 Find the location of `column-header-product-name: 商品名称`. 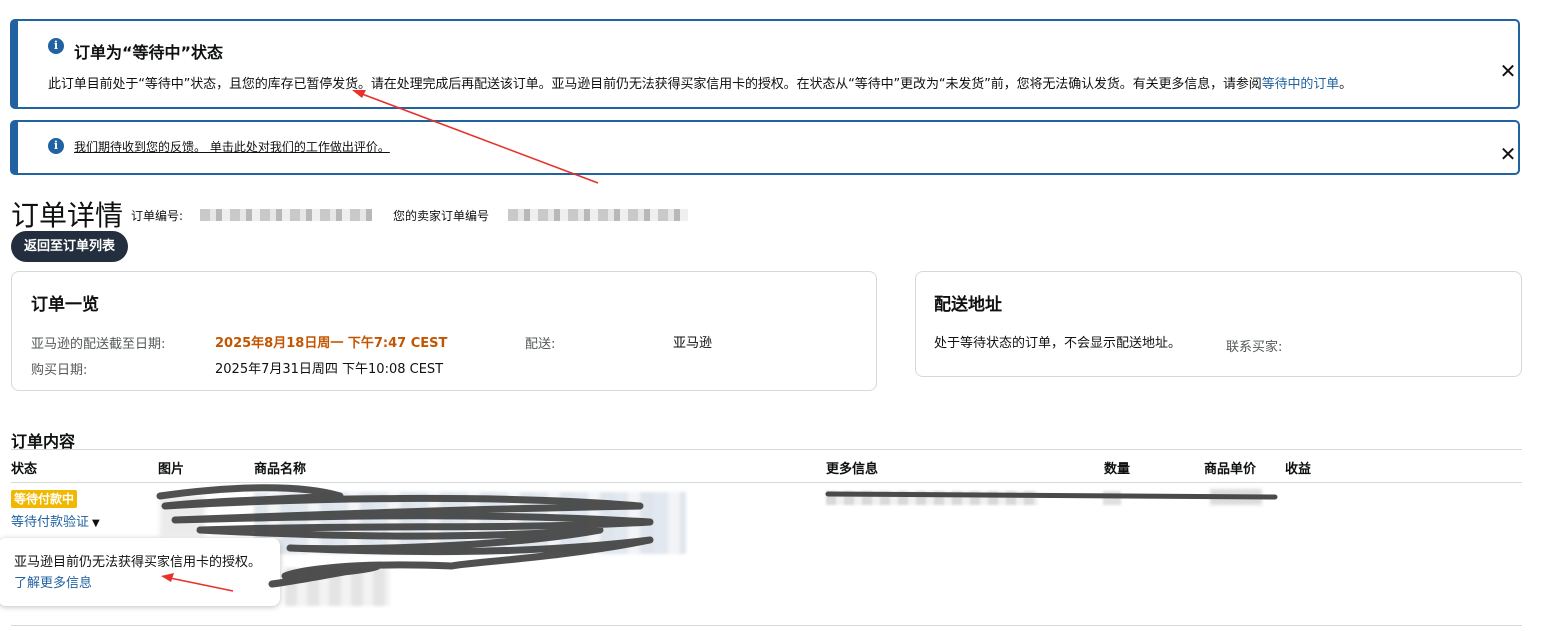

column-header-product-name: 商品名称 is located at coordinates (280, 469).